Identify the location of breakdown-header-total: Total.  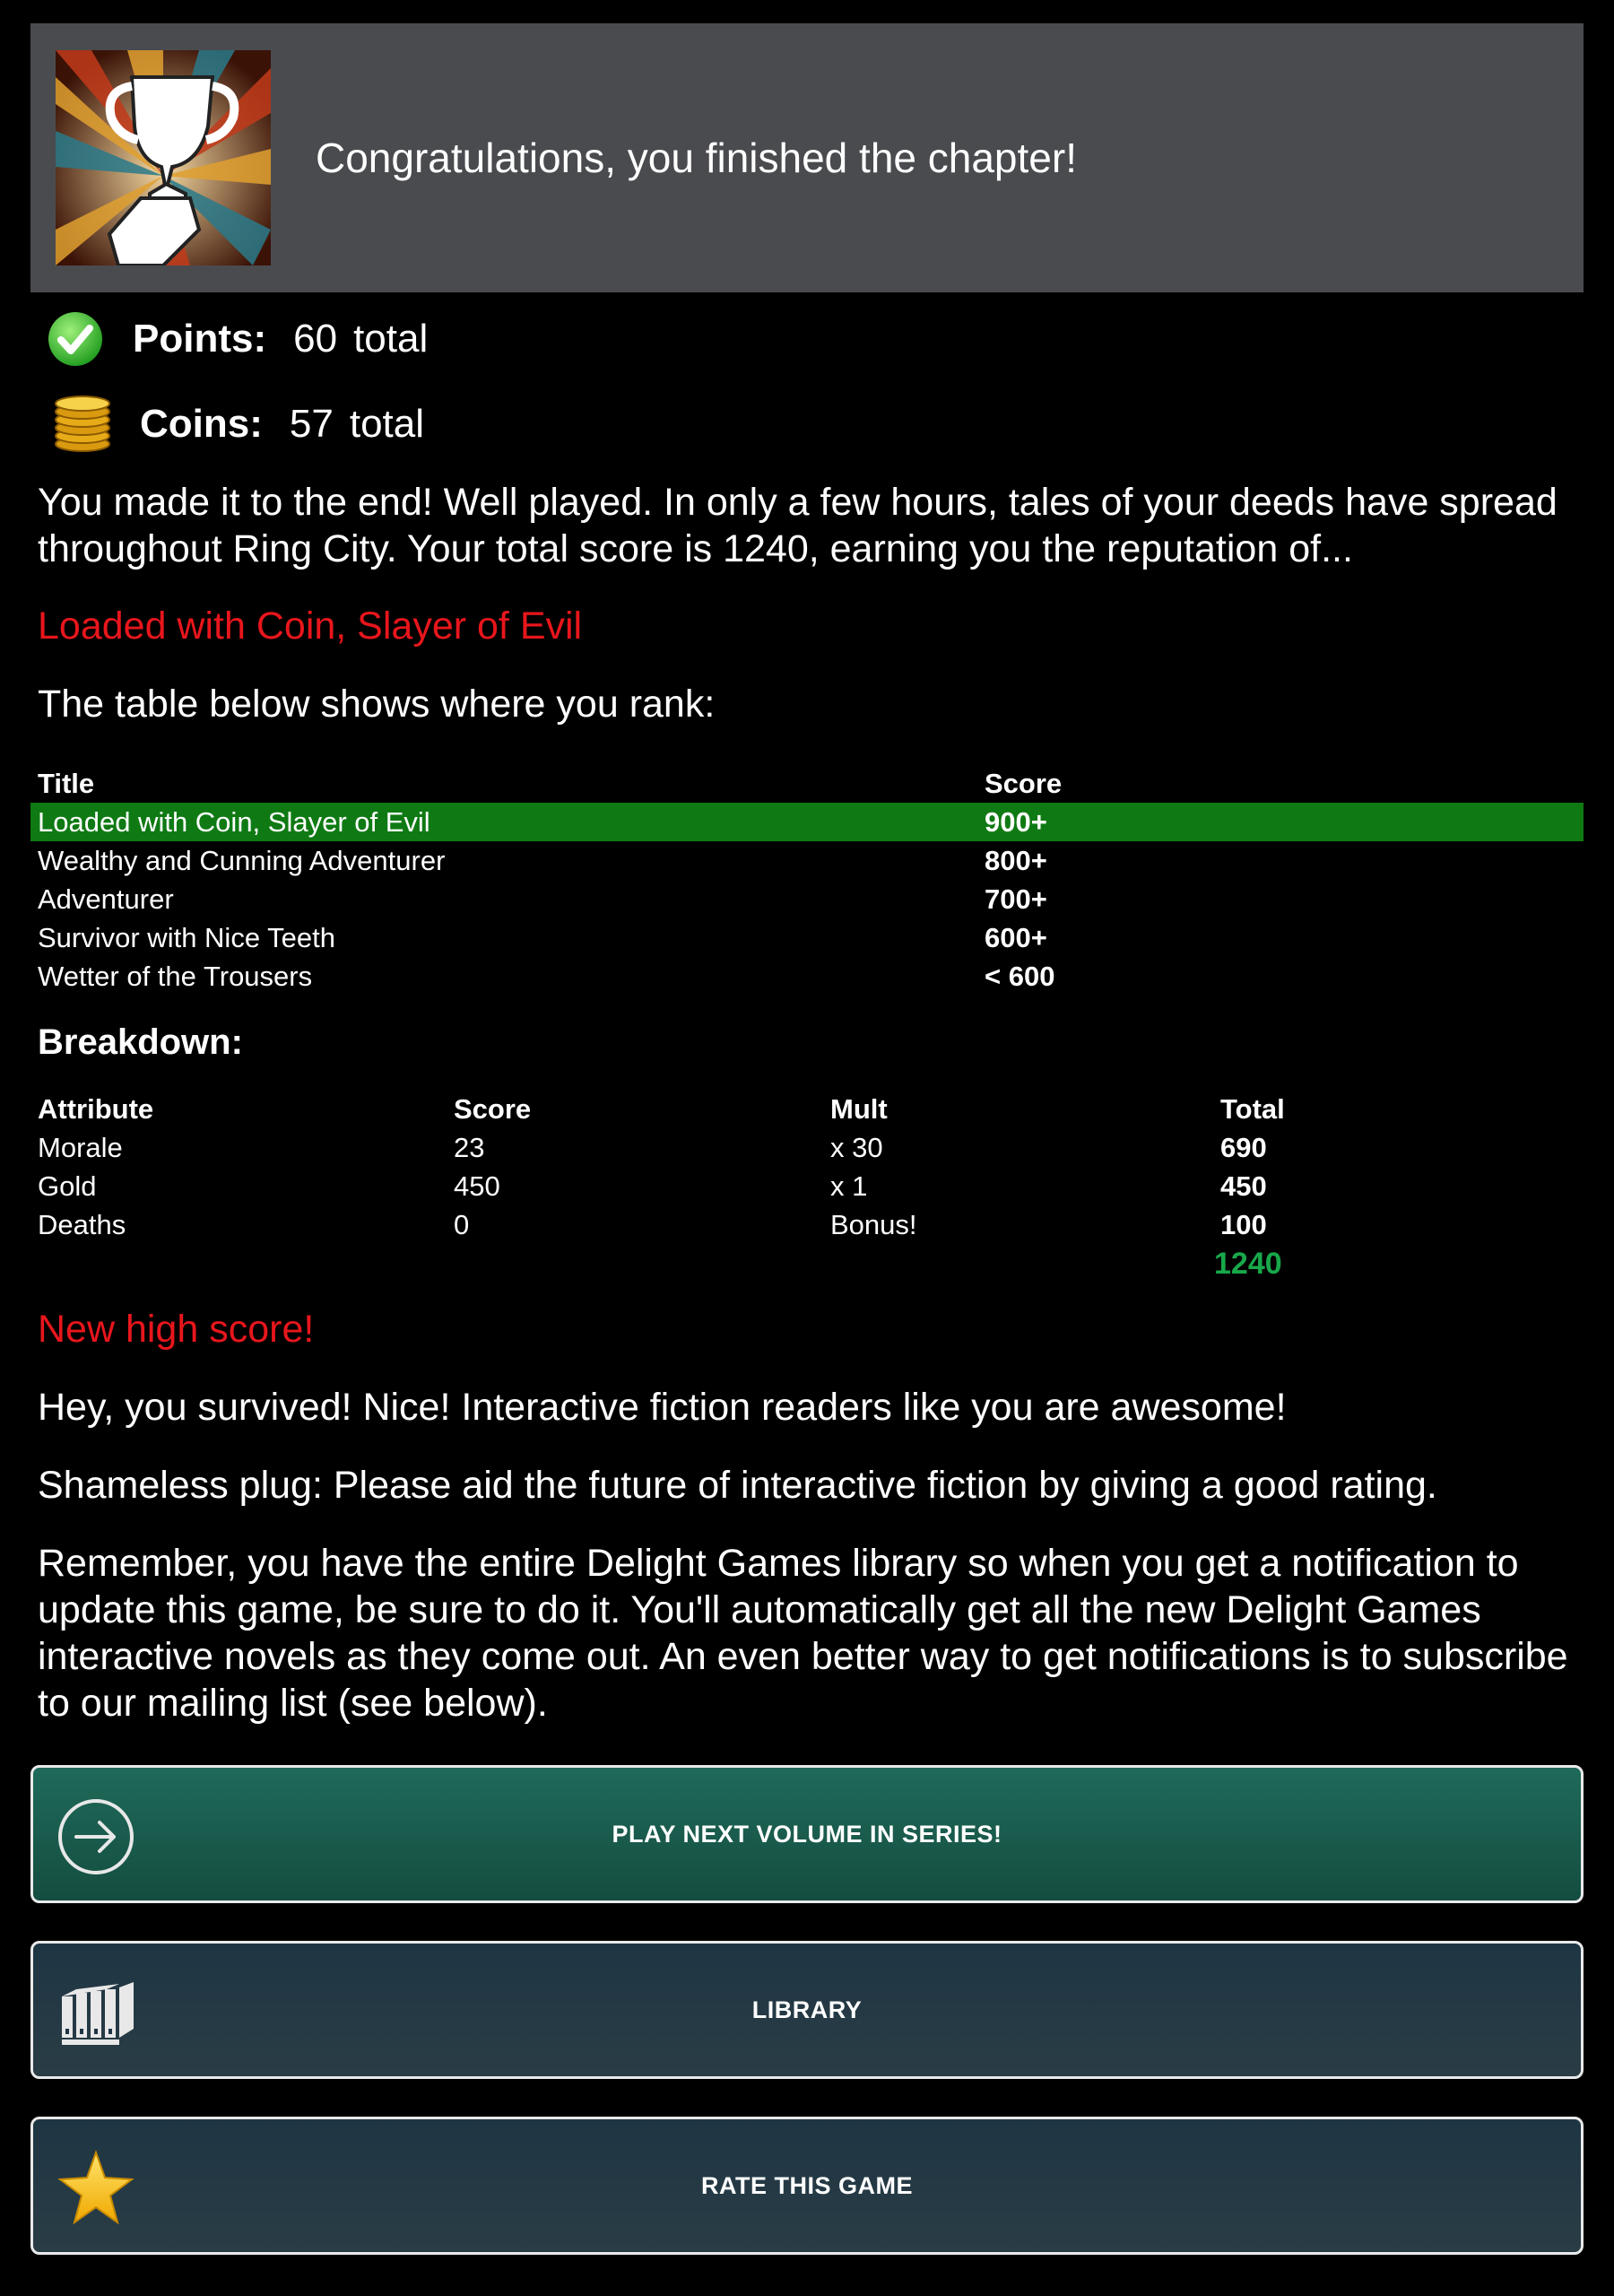
(1252, 1109).